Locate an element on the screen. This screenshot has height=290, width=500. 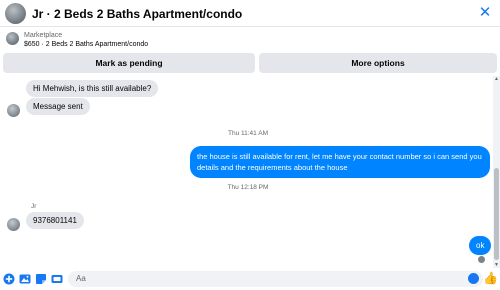
listing-detail: $650 · 2 Beds 2 Baths Apartment/condo is located at coordinates (86, 44).